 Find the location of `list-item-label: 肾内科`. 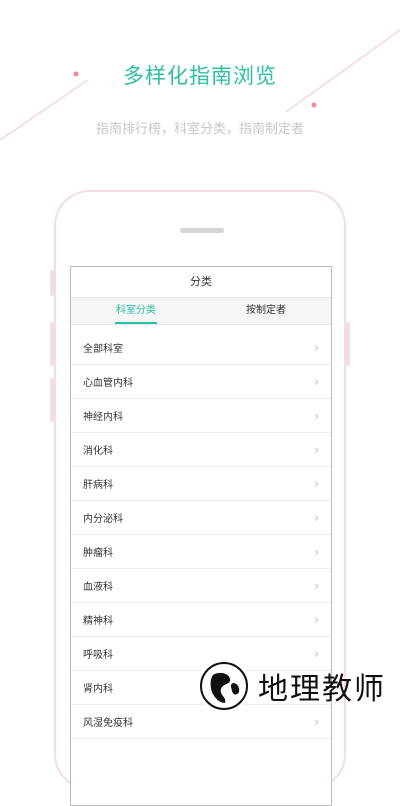

list-item-label: 肾内科 is located at coordinates (98, 689).